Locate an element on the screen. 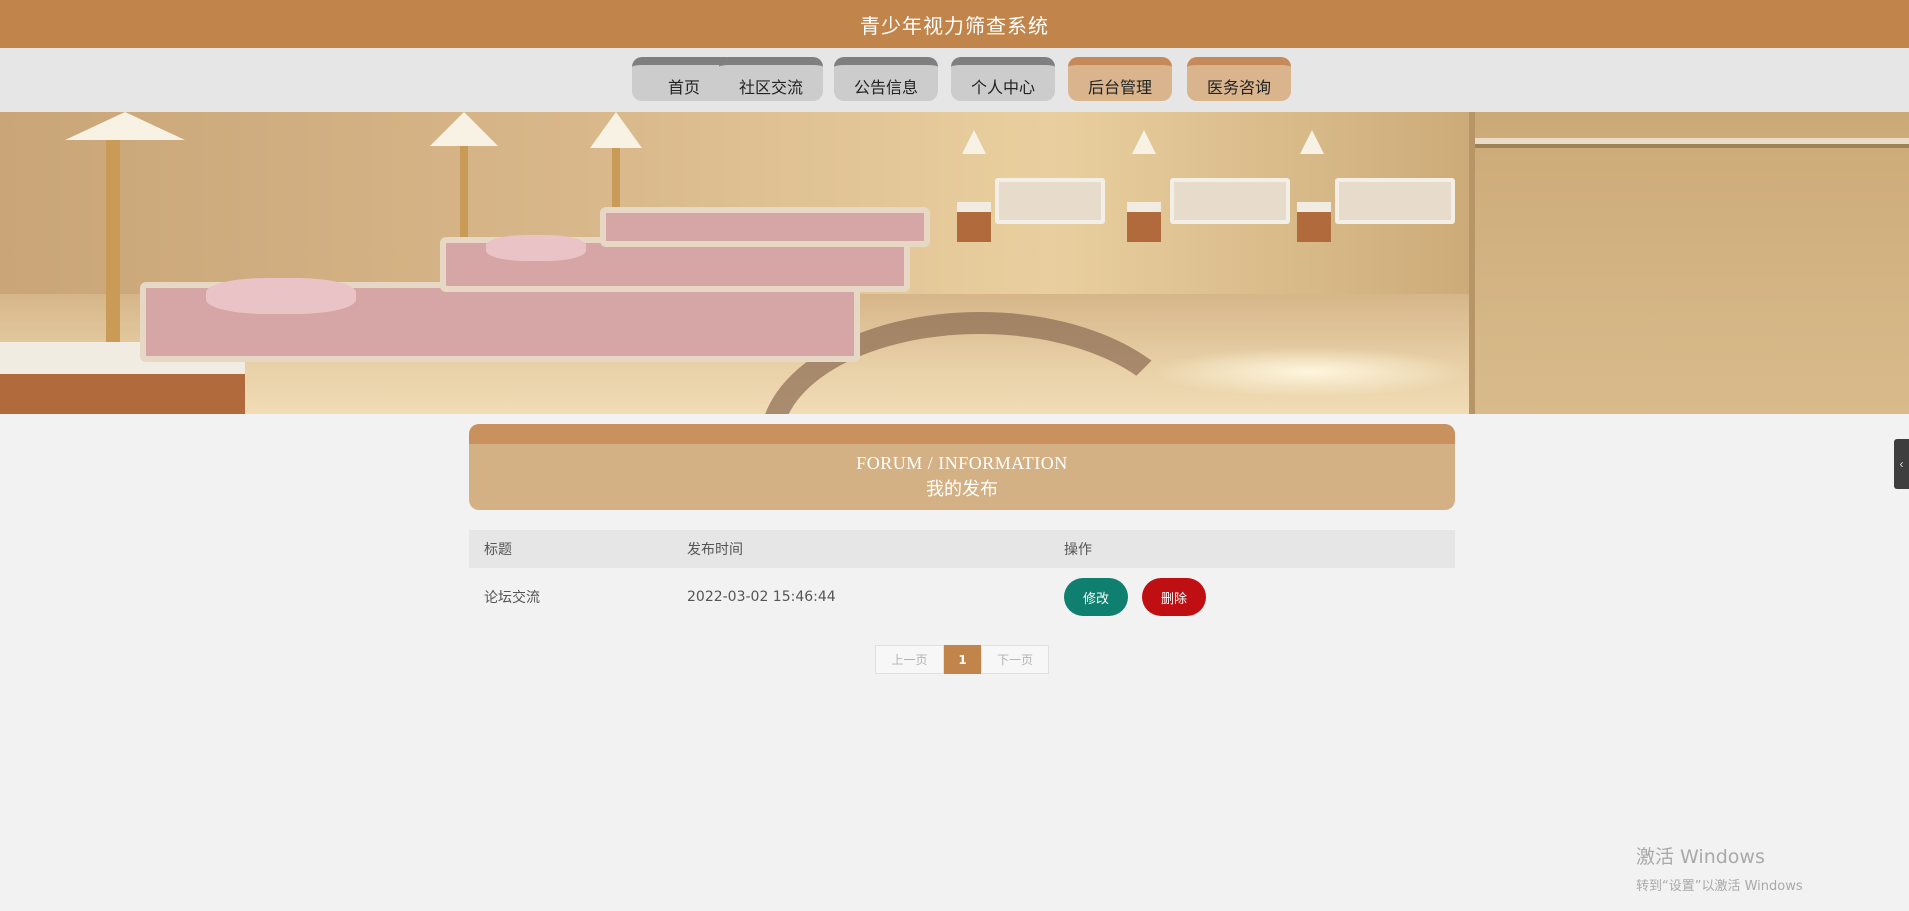  main-nav: 首页 社区交流 公告信息 个人中心 后台管理 医务咨询 is located at coordinates (954, 80).